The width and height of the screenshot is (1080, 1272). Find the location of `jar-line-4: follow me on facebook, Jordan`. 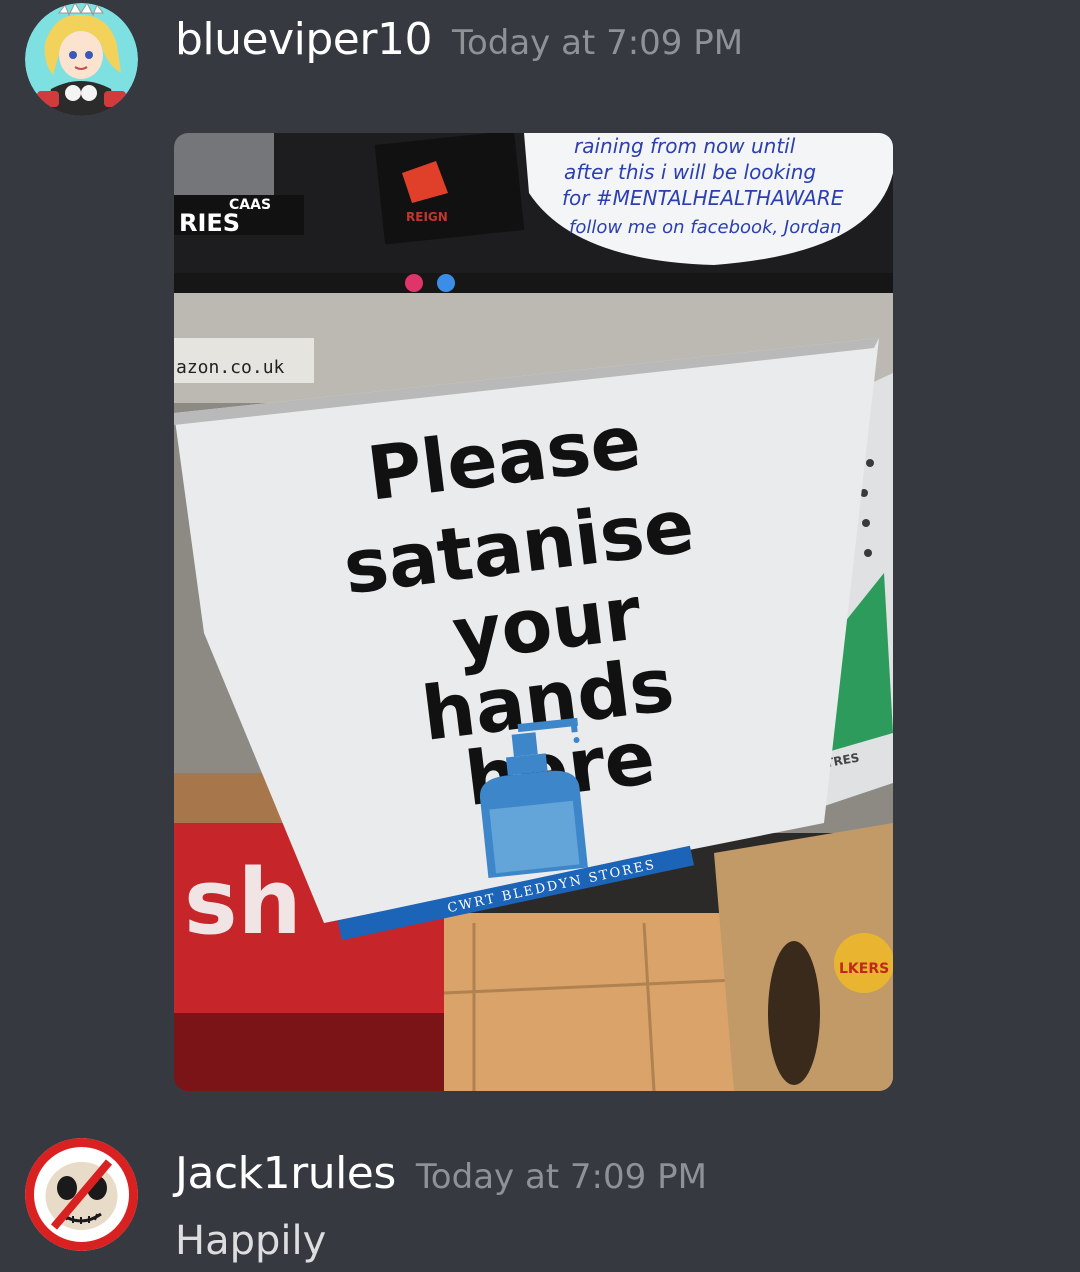

jar-line-4: follow me on facebook, Jordan is located at coordinates (705, 227).